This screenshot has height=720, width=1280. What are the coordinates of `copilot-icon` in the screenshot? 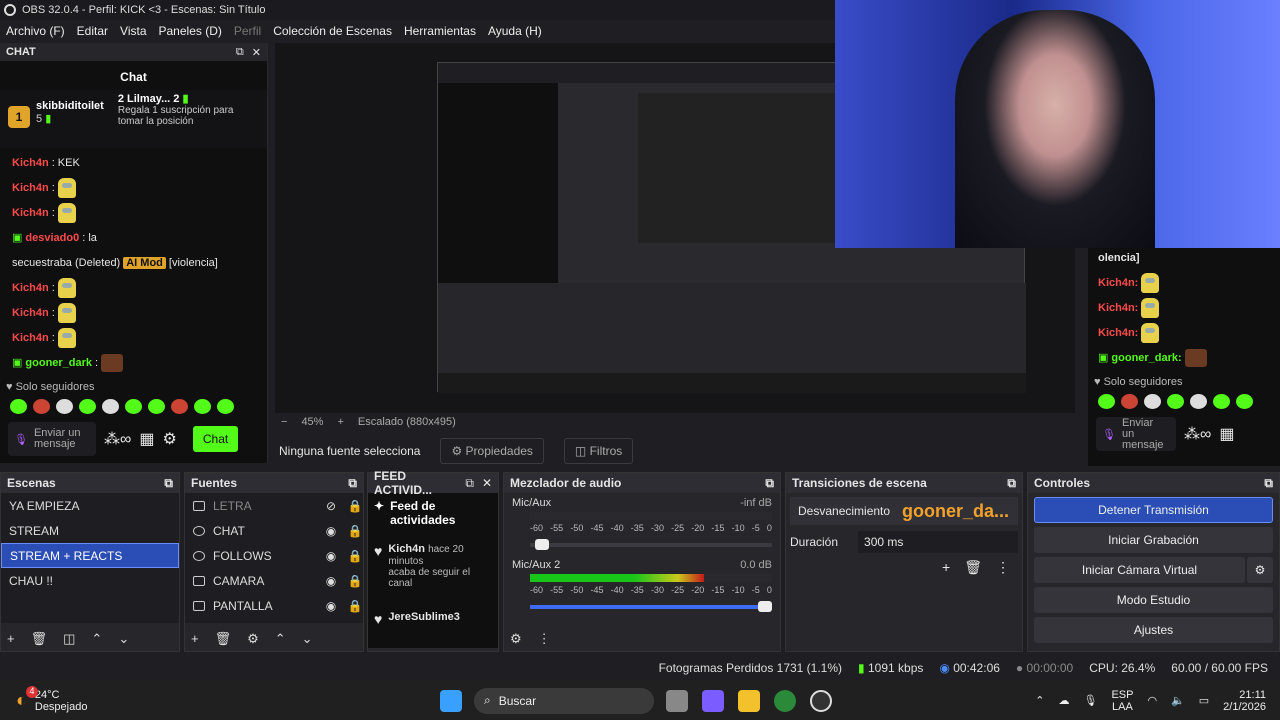 It's located at (713, 700).